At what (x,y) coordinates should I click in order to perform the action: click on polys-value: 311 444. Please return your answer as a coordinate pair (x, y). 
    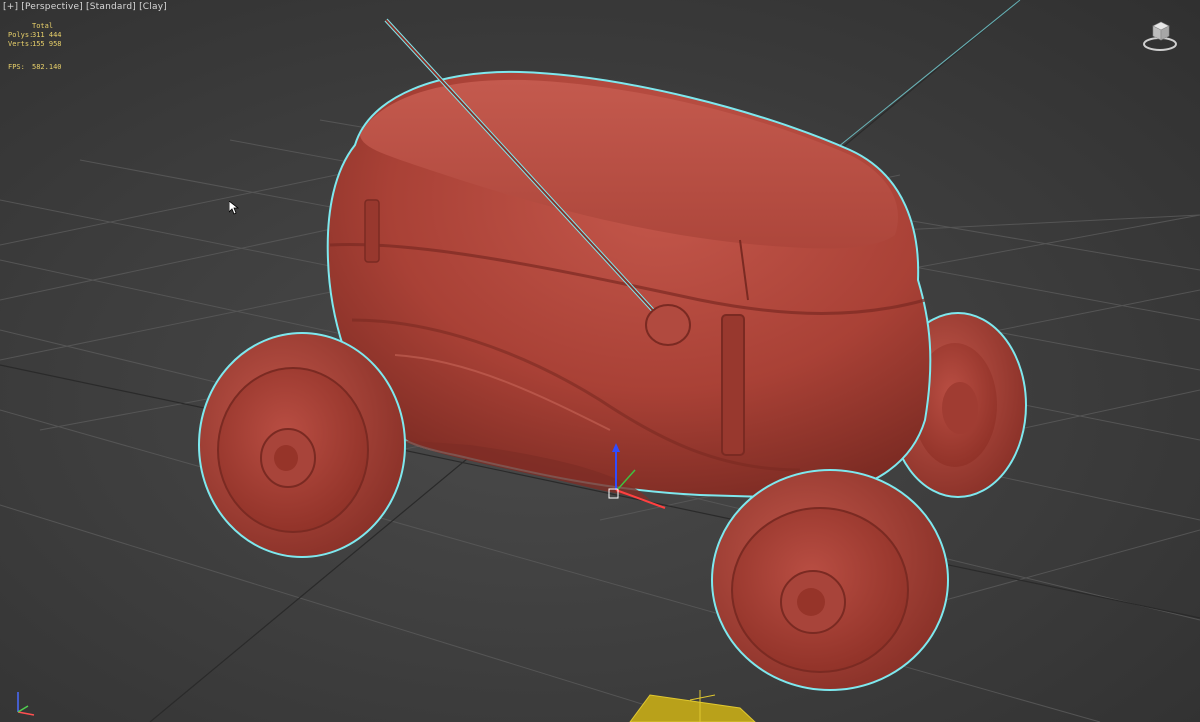
    Looking at the image, I should click on (47, 35).